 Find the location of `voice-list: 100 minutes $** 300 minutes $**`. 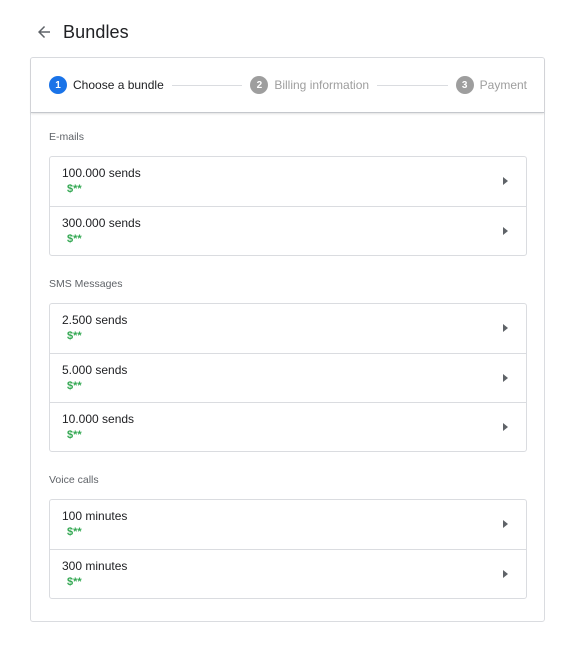

voice-list: 100 minutes $** 300 minutes $** is located at coordinates (288, 549).